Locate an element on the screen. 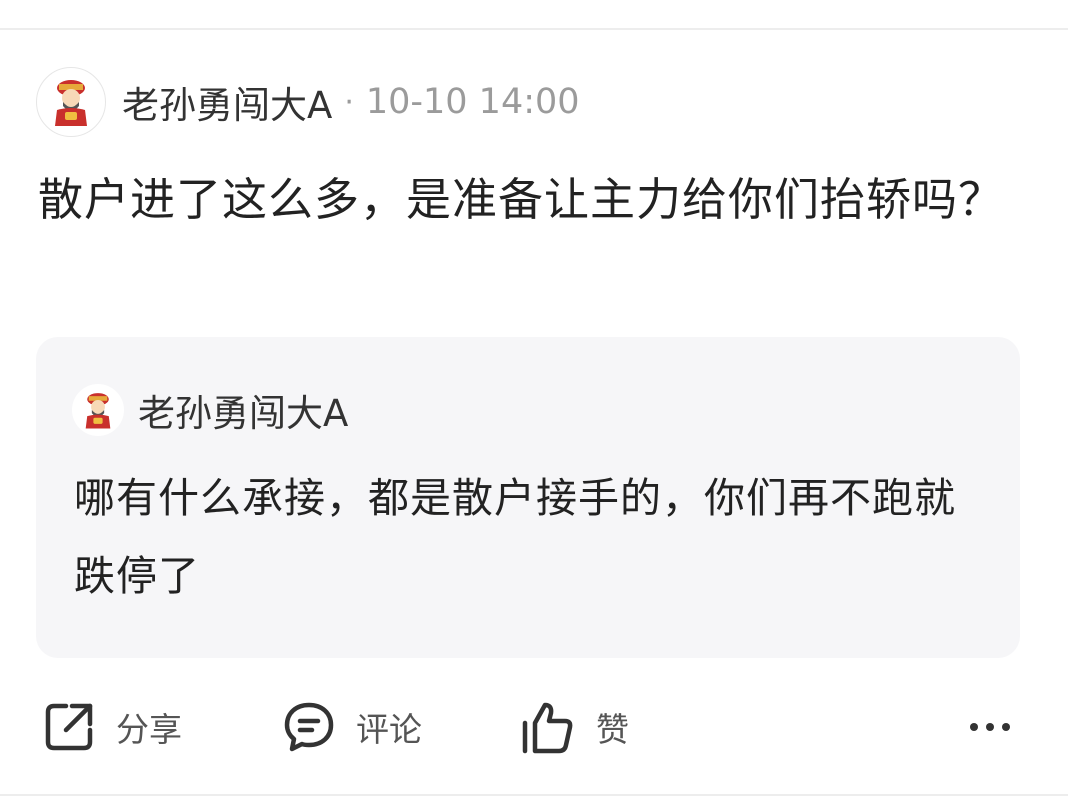 The width and height of the screenshot is (1068, 811). author-name: 老孙勇闯大A is located at coordinates (227, 102).